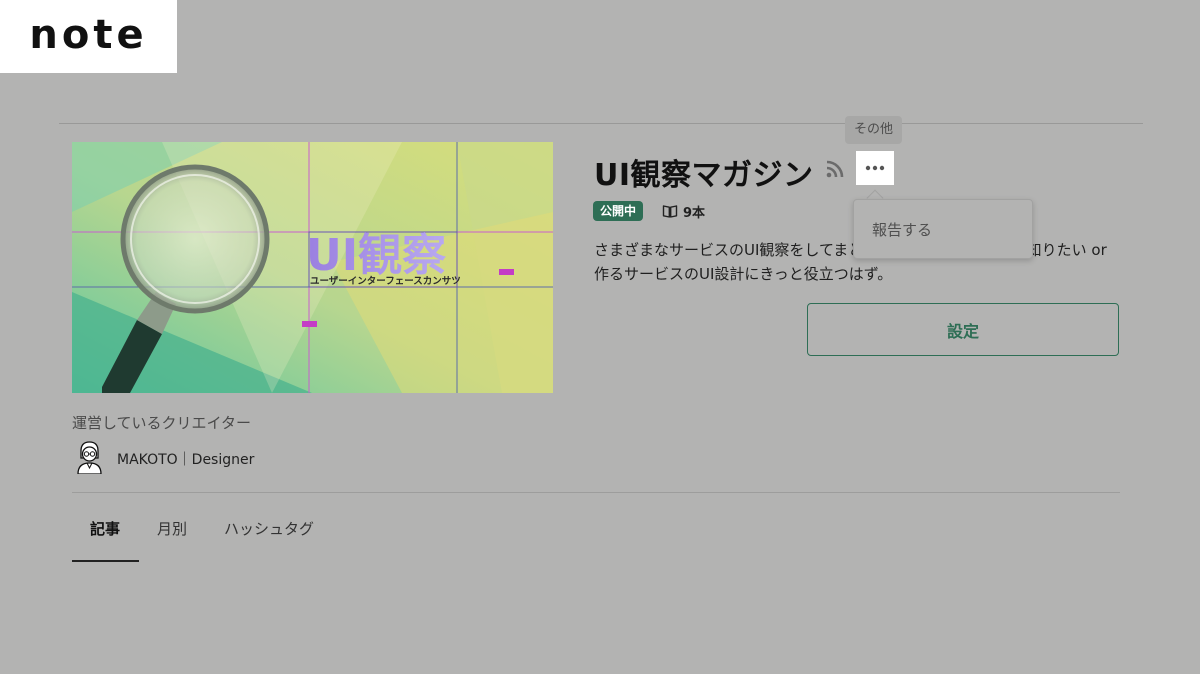 The width and height of the screenshot is (1200, 674). What do you see at coordinates (596, 492) in the screenshot?
I see `tabs-divider` at bounding box center [596, 492].